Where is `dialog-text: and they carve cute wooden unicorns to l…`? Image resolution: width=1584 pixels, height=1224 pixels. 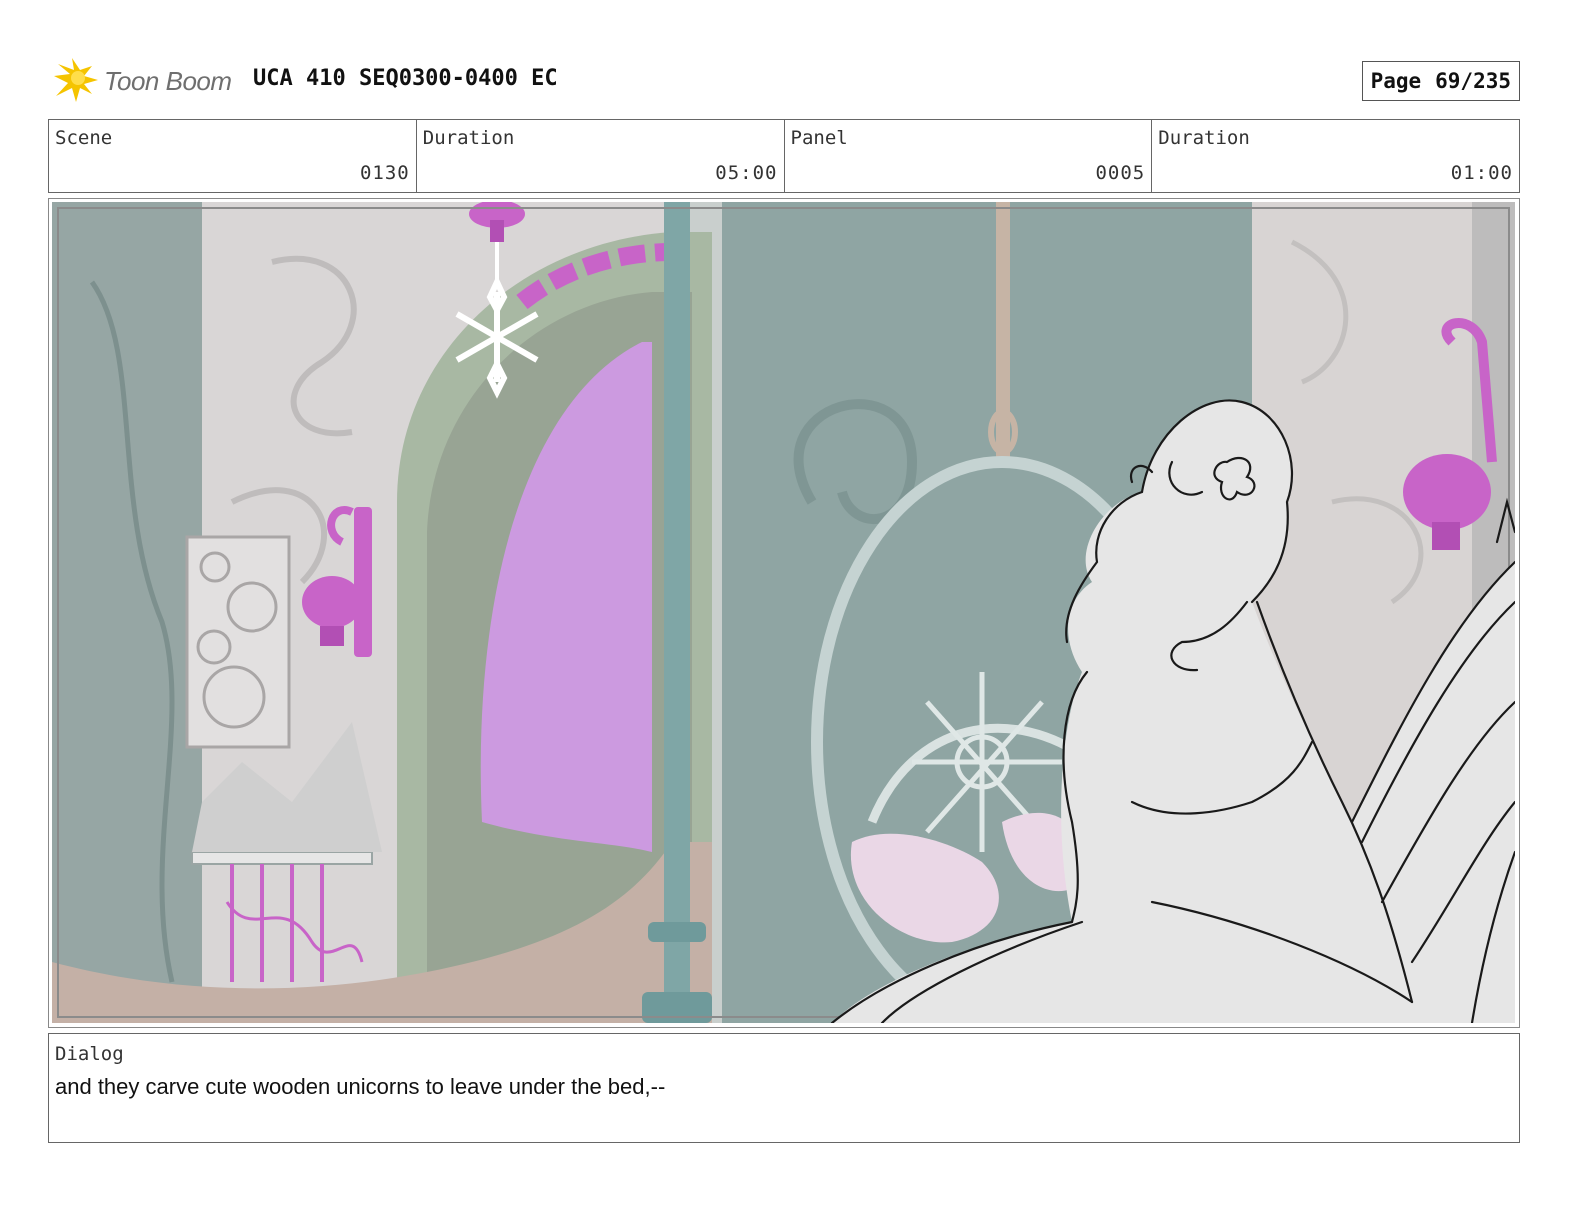 dialog-text: and they carve cute wooden unicorns to l… is located at coordinates (360, 1086).